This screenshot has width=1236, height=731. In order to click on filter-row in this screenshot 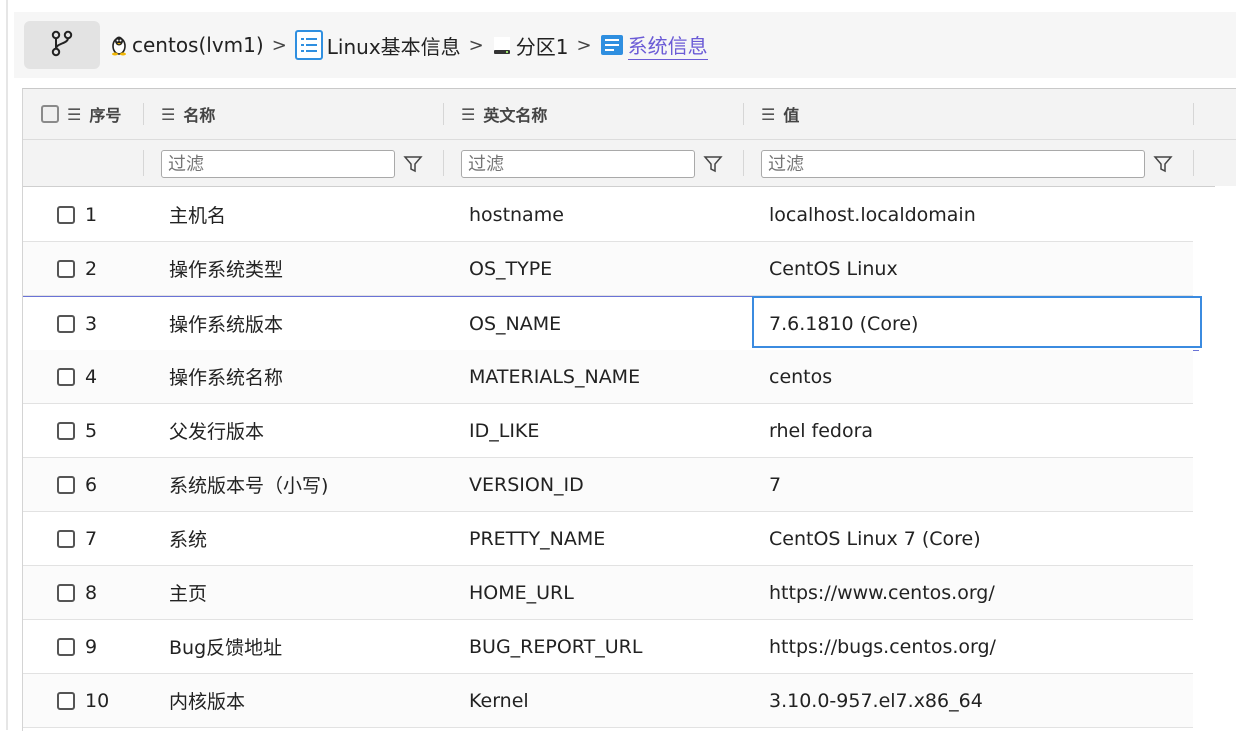, I will do `click(629, 163)`.